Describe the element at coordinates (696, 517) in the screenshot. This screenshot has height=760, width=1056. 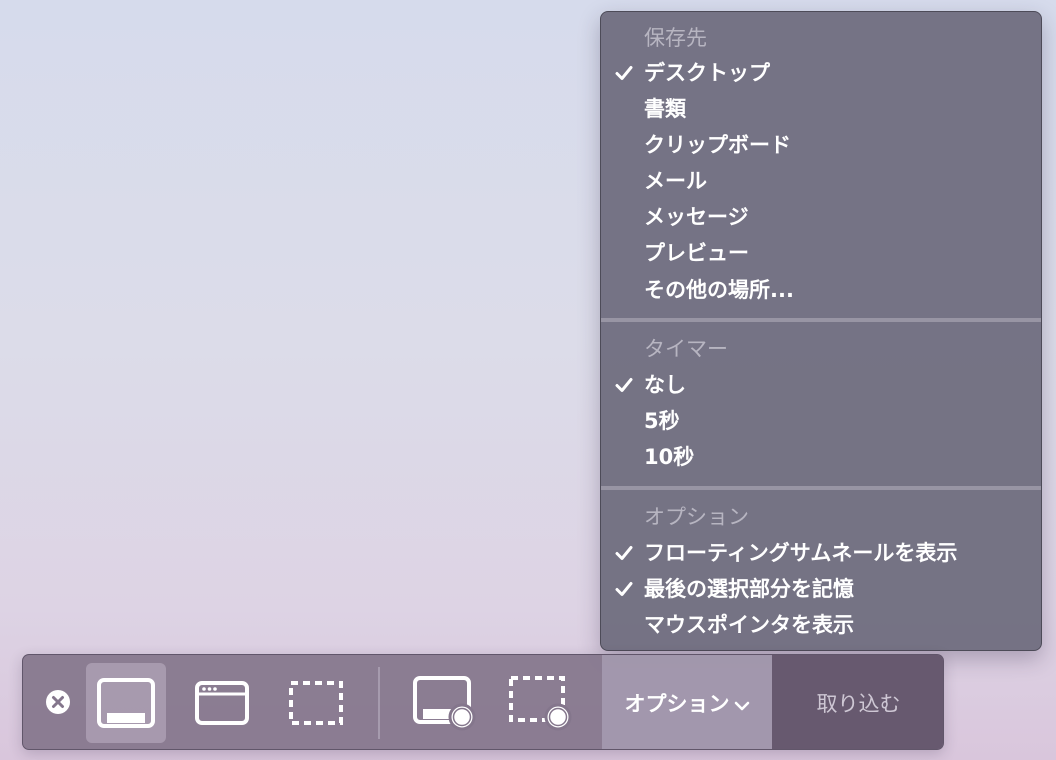
I see `section-title-options: オプション` at that location.